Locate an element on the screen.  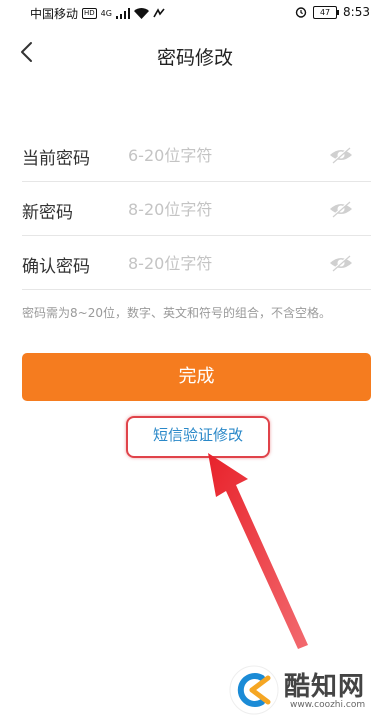
page-title: 密码修改 is located at coordinates (194, 58).